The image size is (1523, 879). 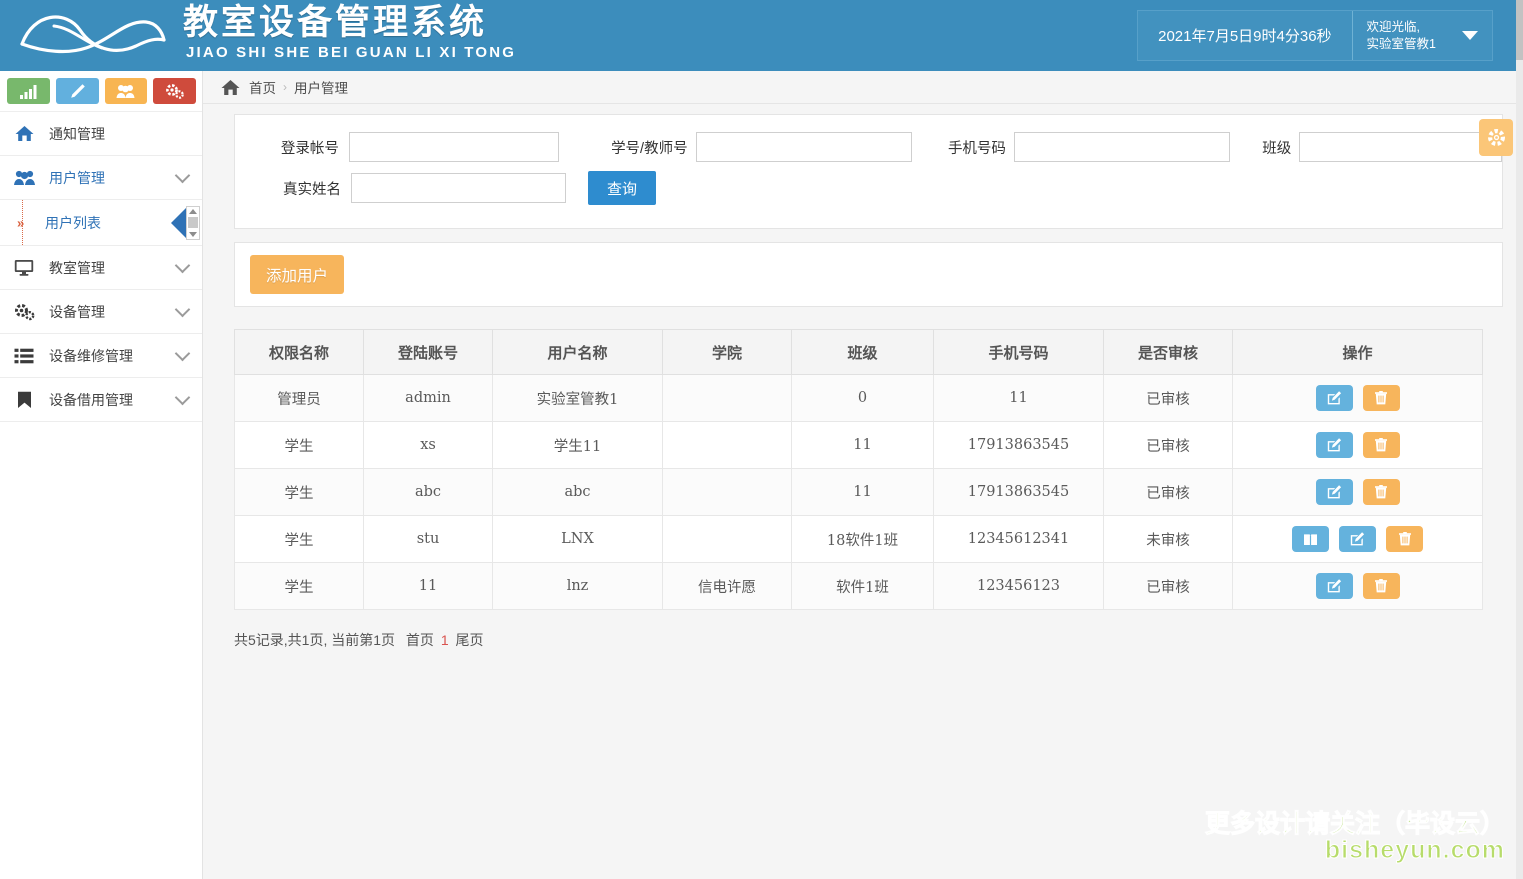 I want to click on cell-college: 信电许愿, so click(x=727, y=586).